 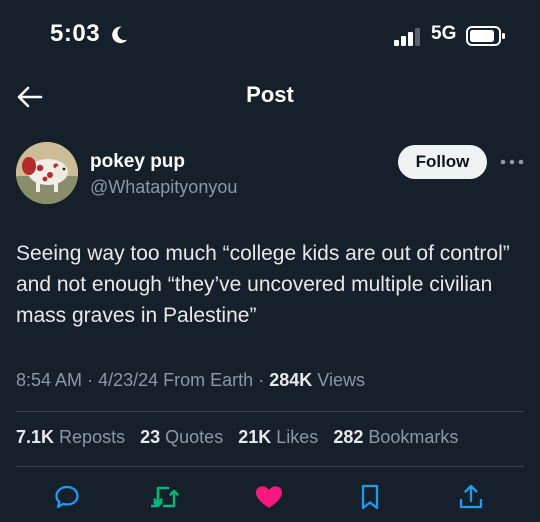 I want to click on stat-count: 21K, so click(x=255, y=437).